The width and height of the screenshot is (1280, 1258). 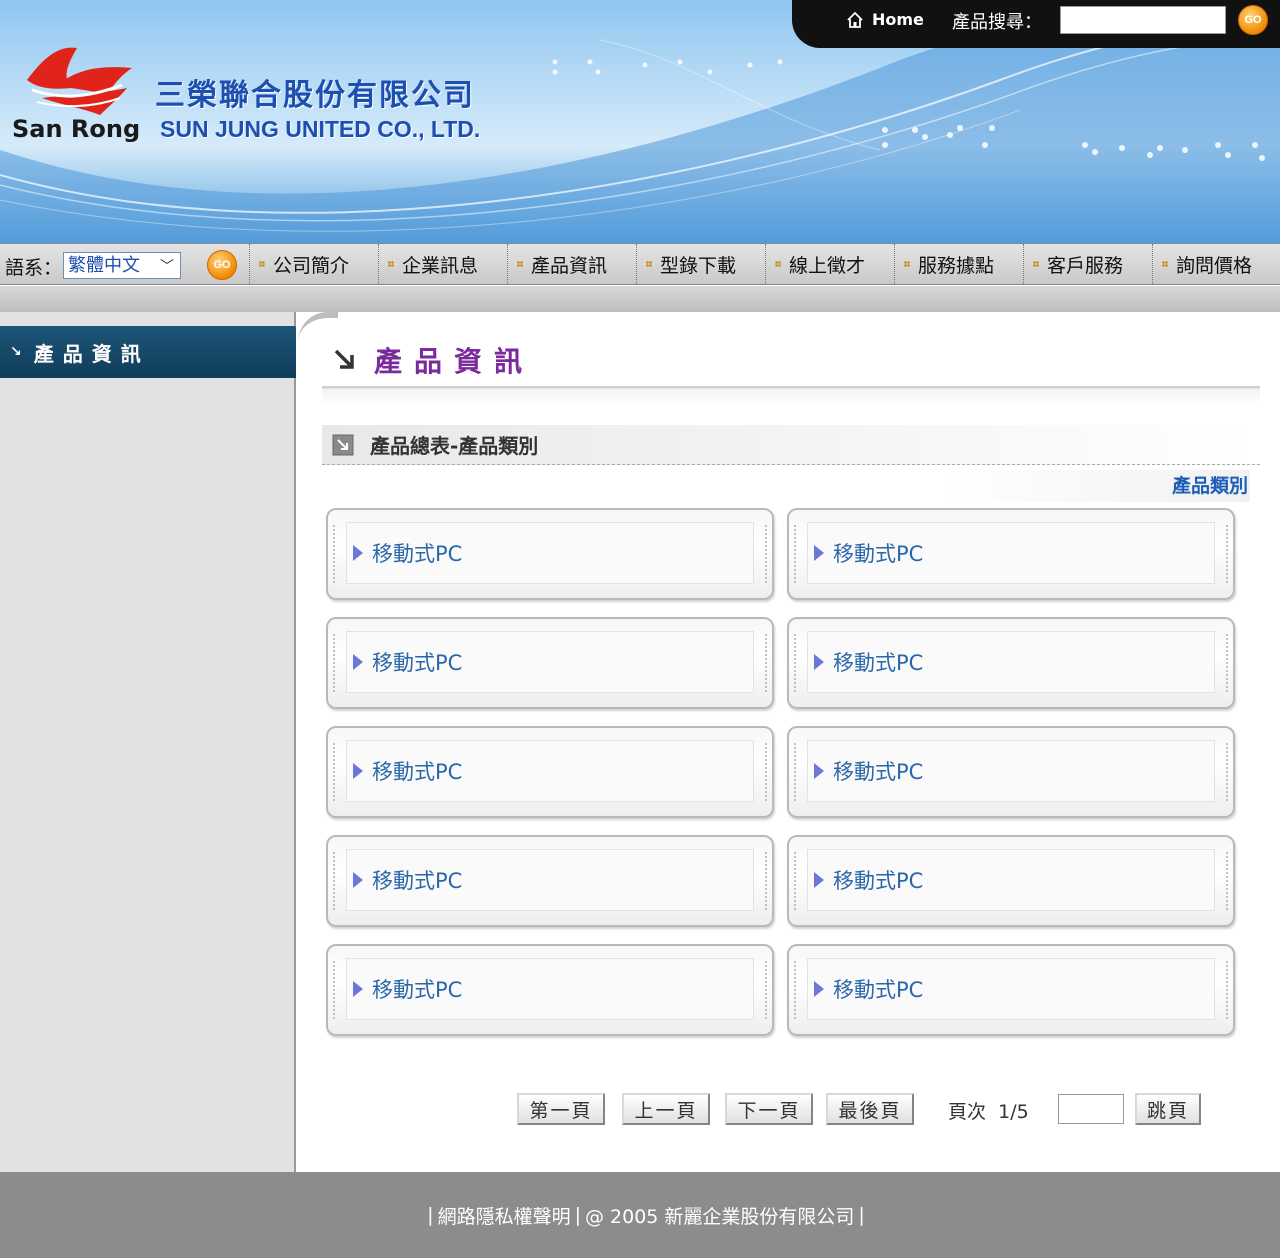 What do you see at coordinates (769, 1109) in the screenshot?
I see `next-page-button: 下一頁` at bounding box center [769, 1109].